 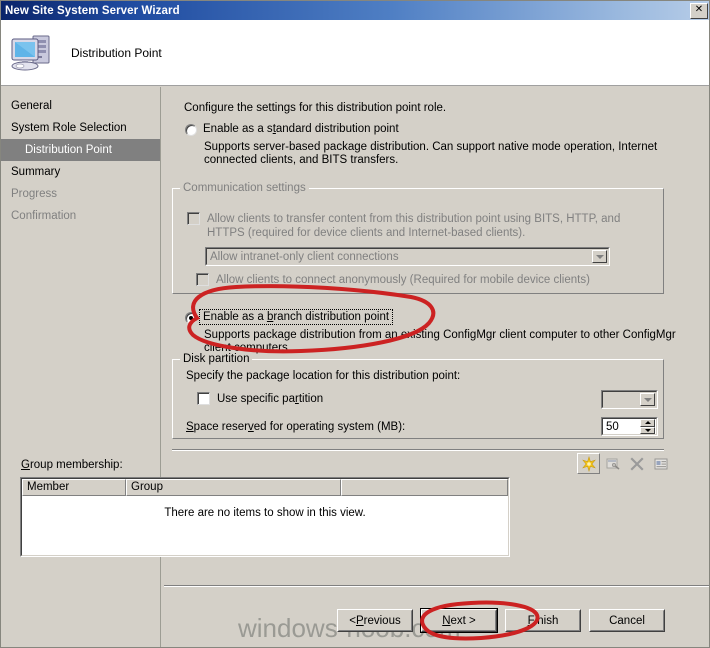 I want to click on group-membership-toolbar, so click(x=624, y=463).